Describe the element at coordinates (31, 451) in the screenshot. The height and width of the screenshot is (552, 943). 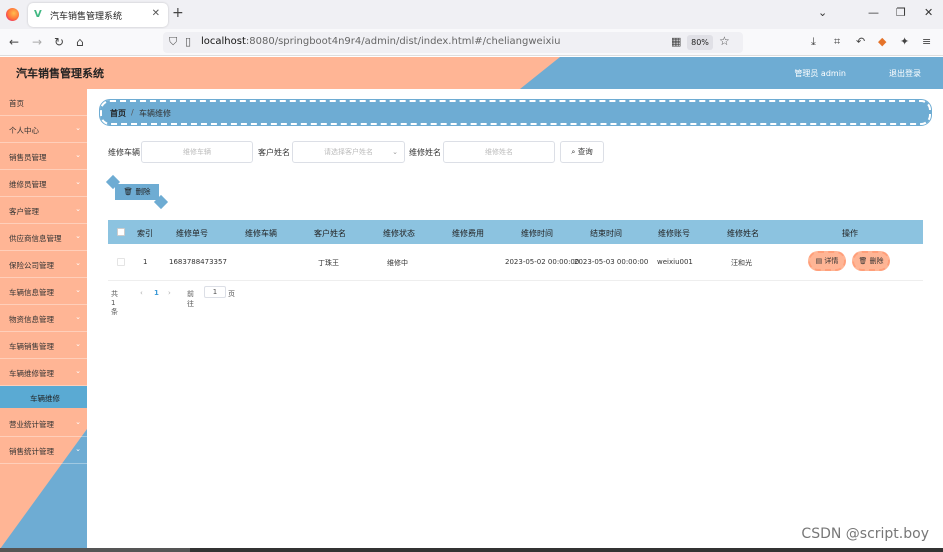
I see `sidebar-item-label: 销售统计管理` at that location.